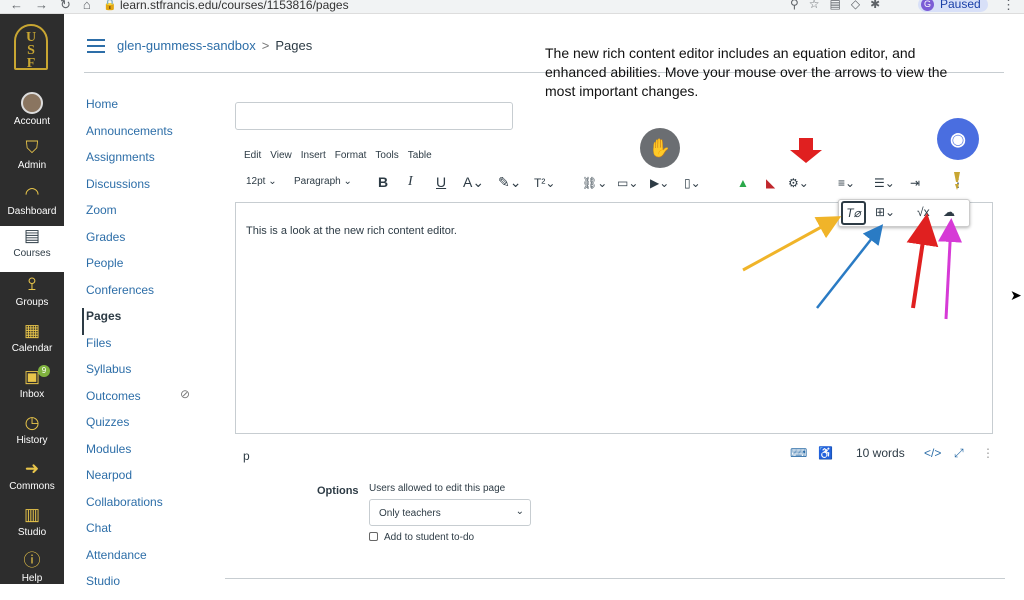  Describe the element at coordinates (922, 261) in the screenshot. I see `red-arrow` at that location.